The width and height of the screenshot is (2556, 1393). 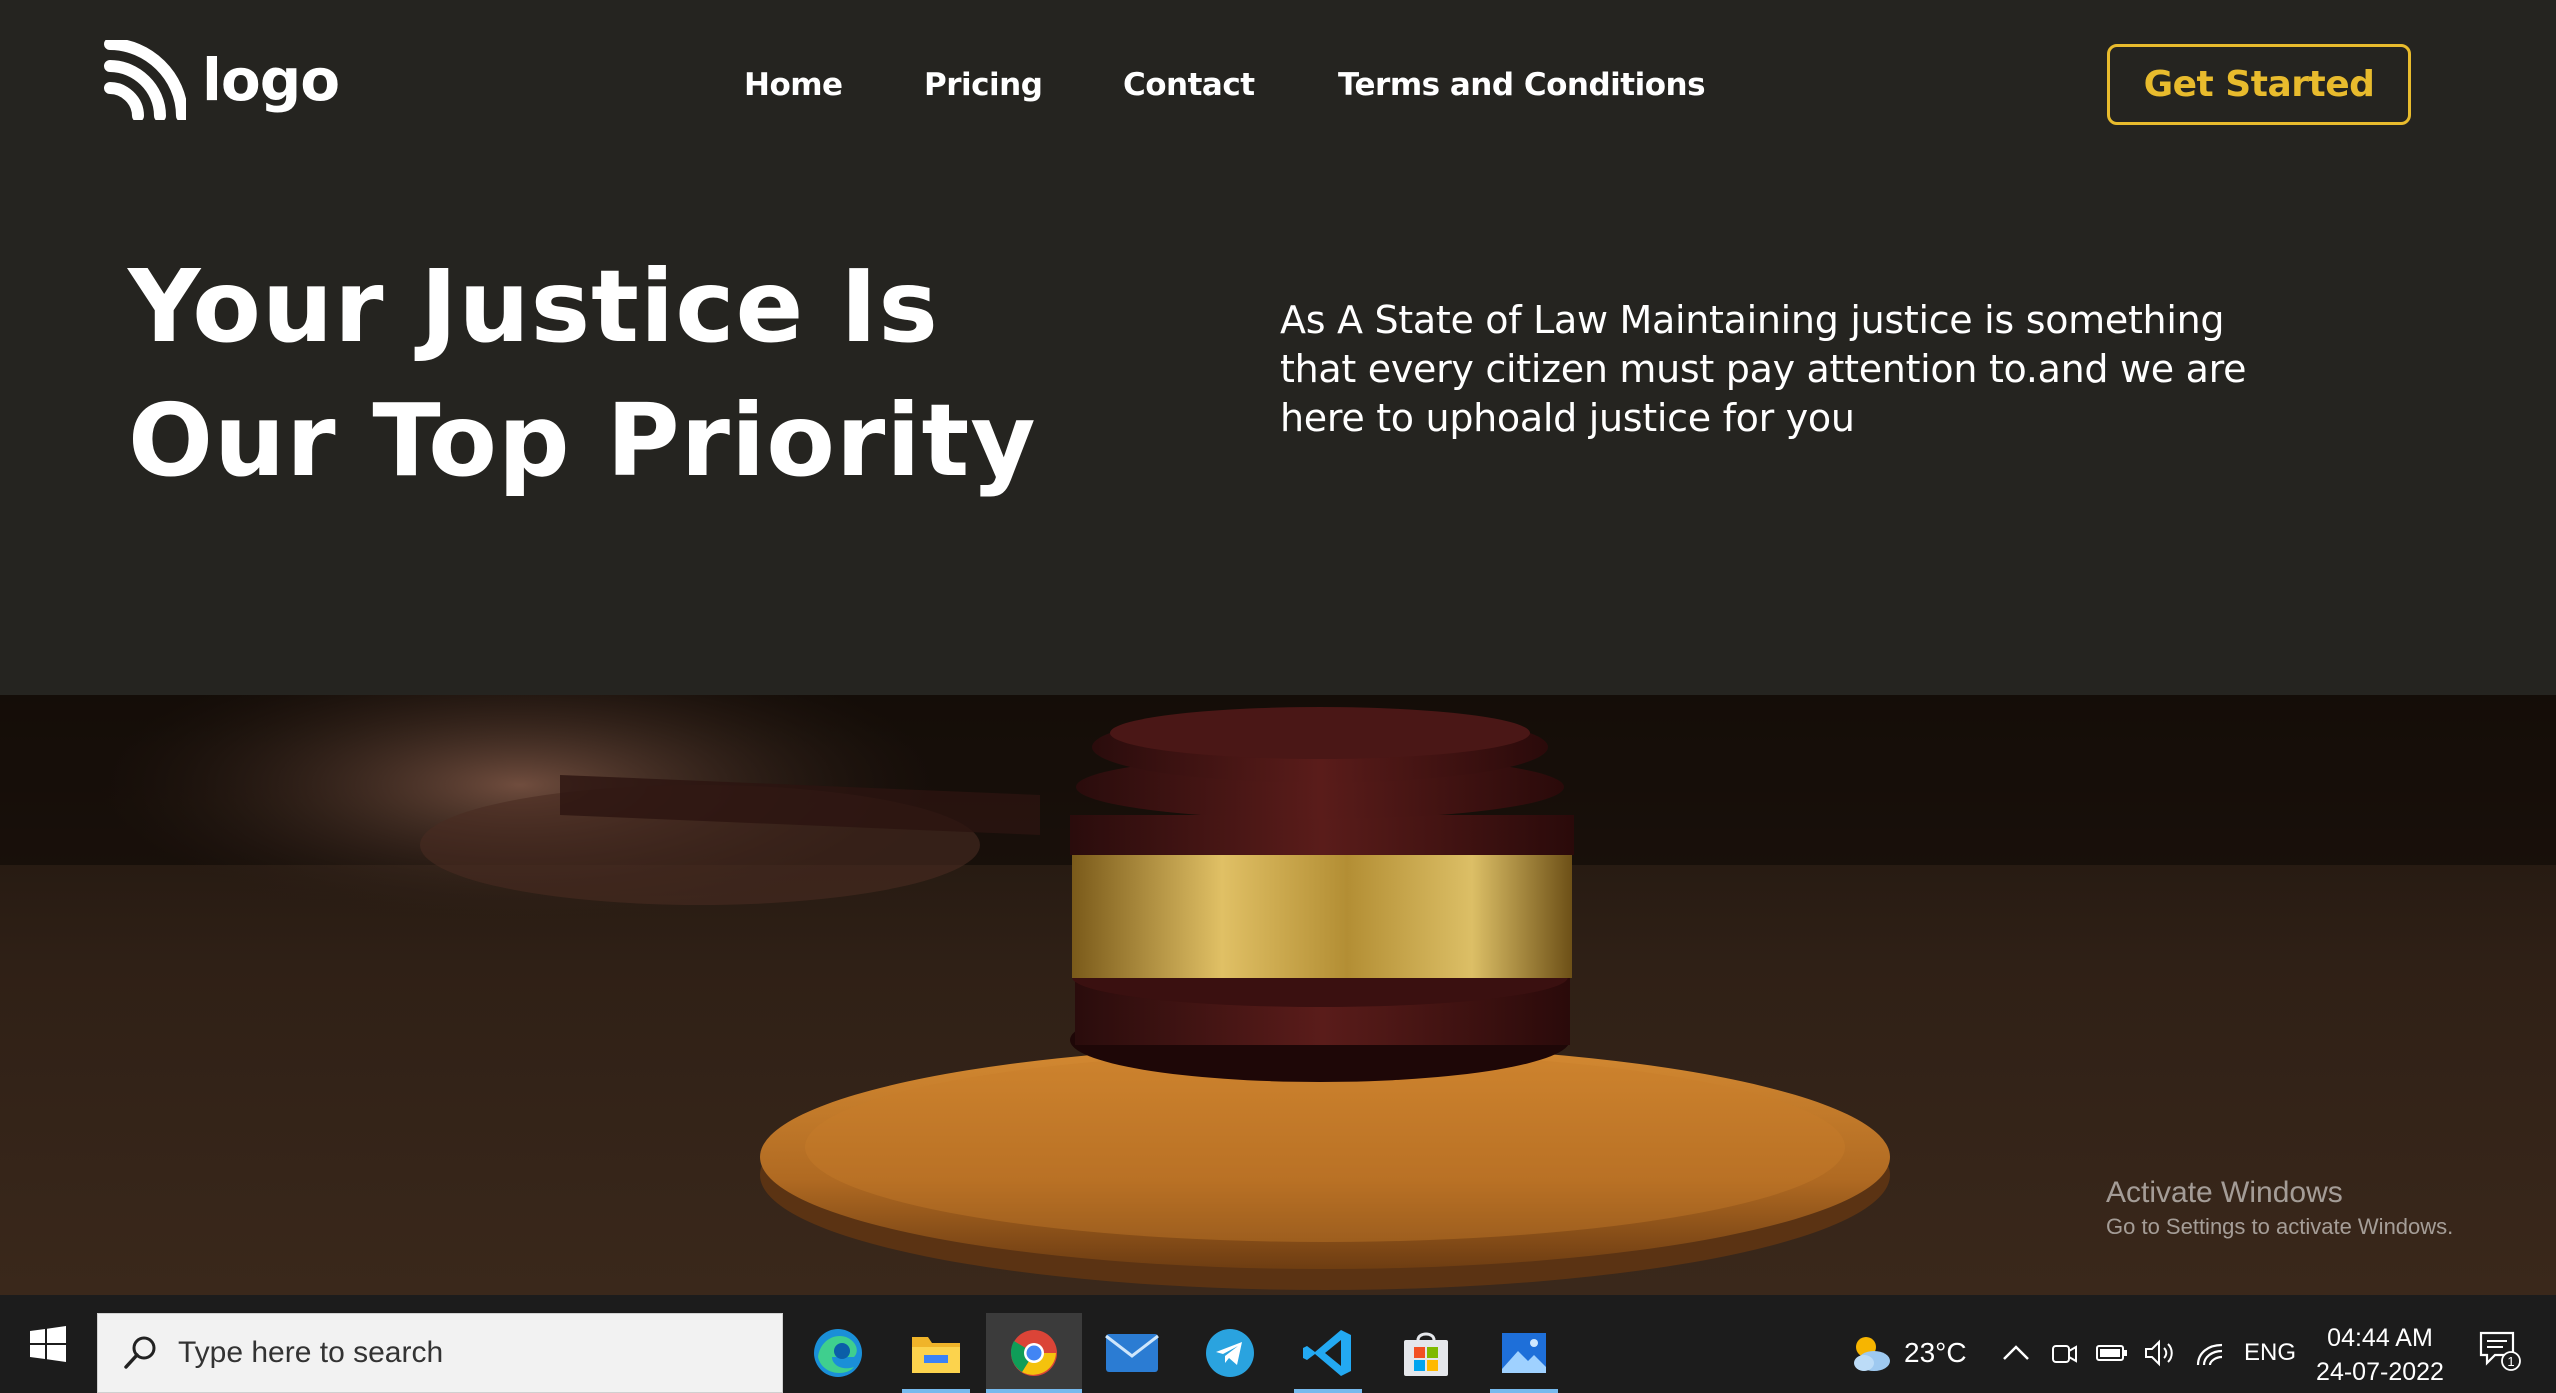 I want to click on vscode-app-button, so click(x=1328, y=1353).